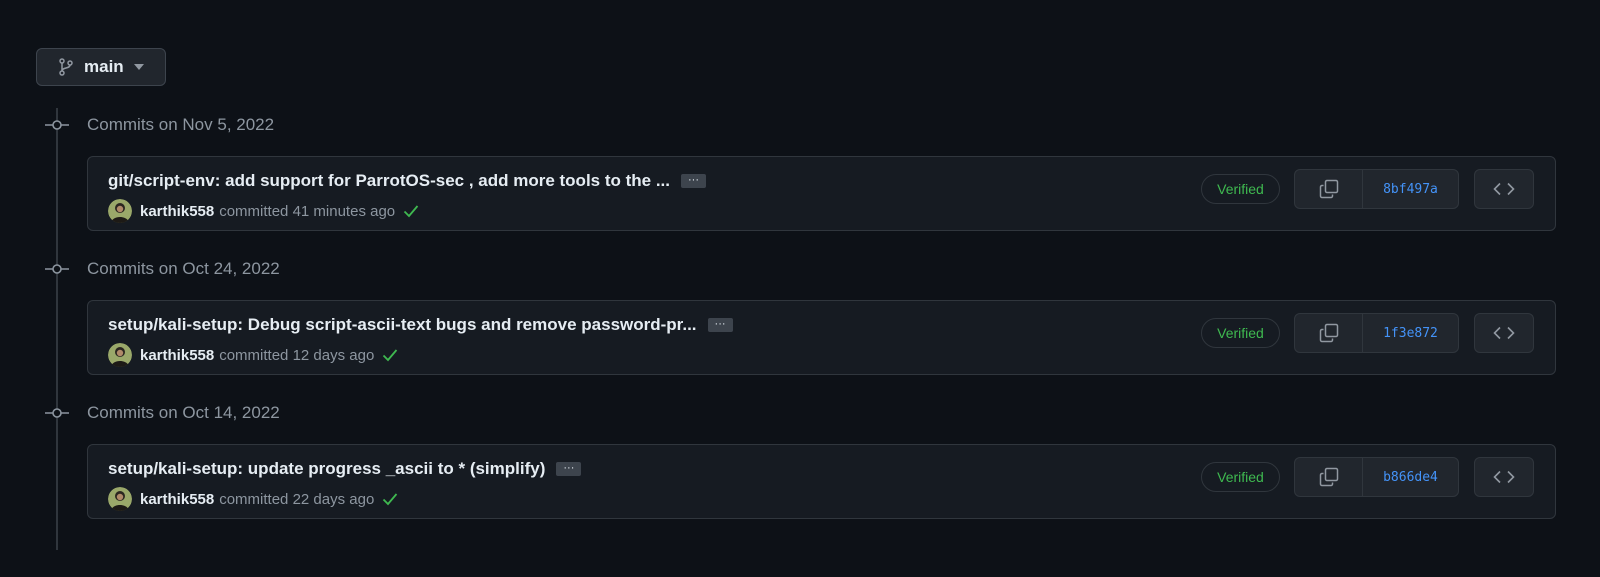  What do you see at coordinates (297, 355) in the screenshot?
I see `commit-time: committed 12 days ago` at bounding box center [297, 355].